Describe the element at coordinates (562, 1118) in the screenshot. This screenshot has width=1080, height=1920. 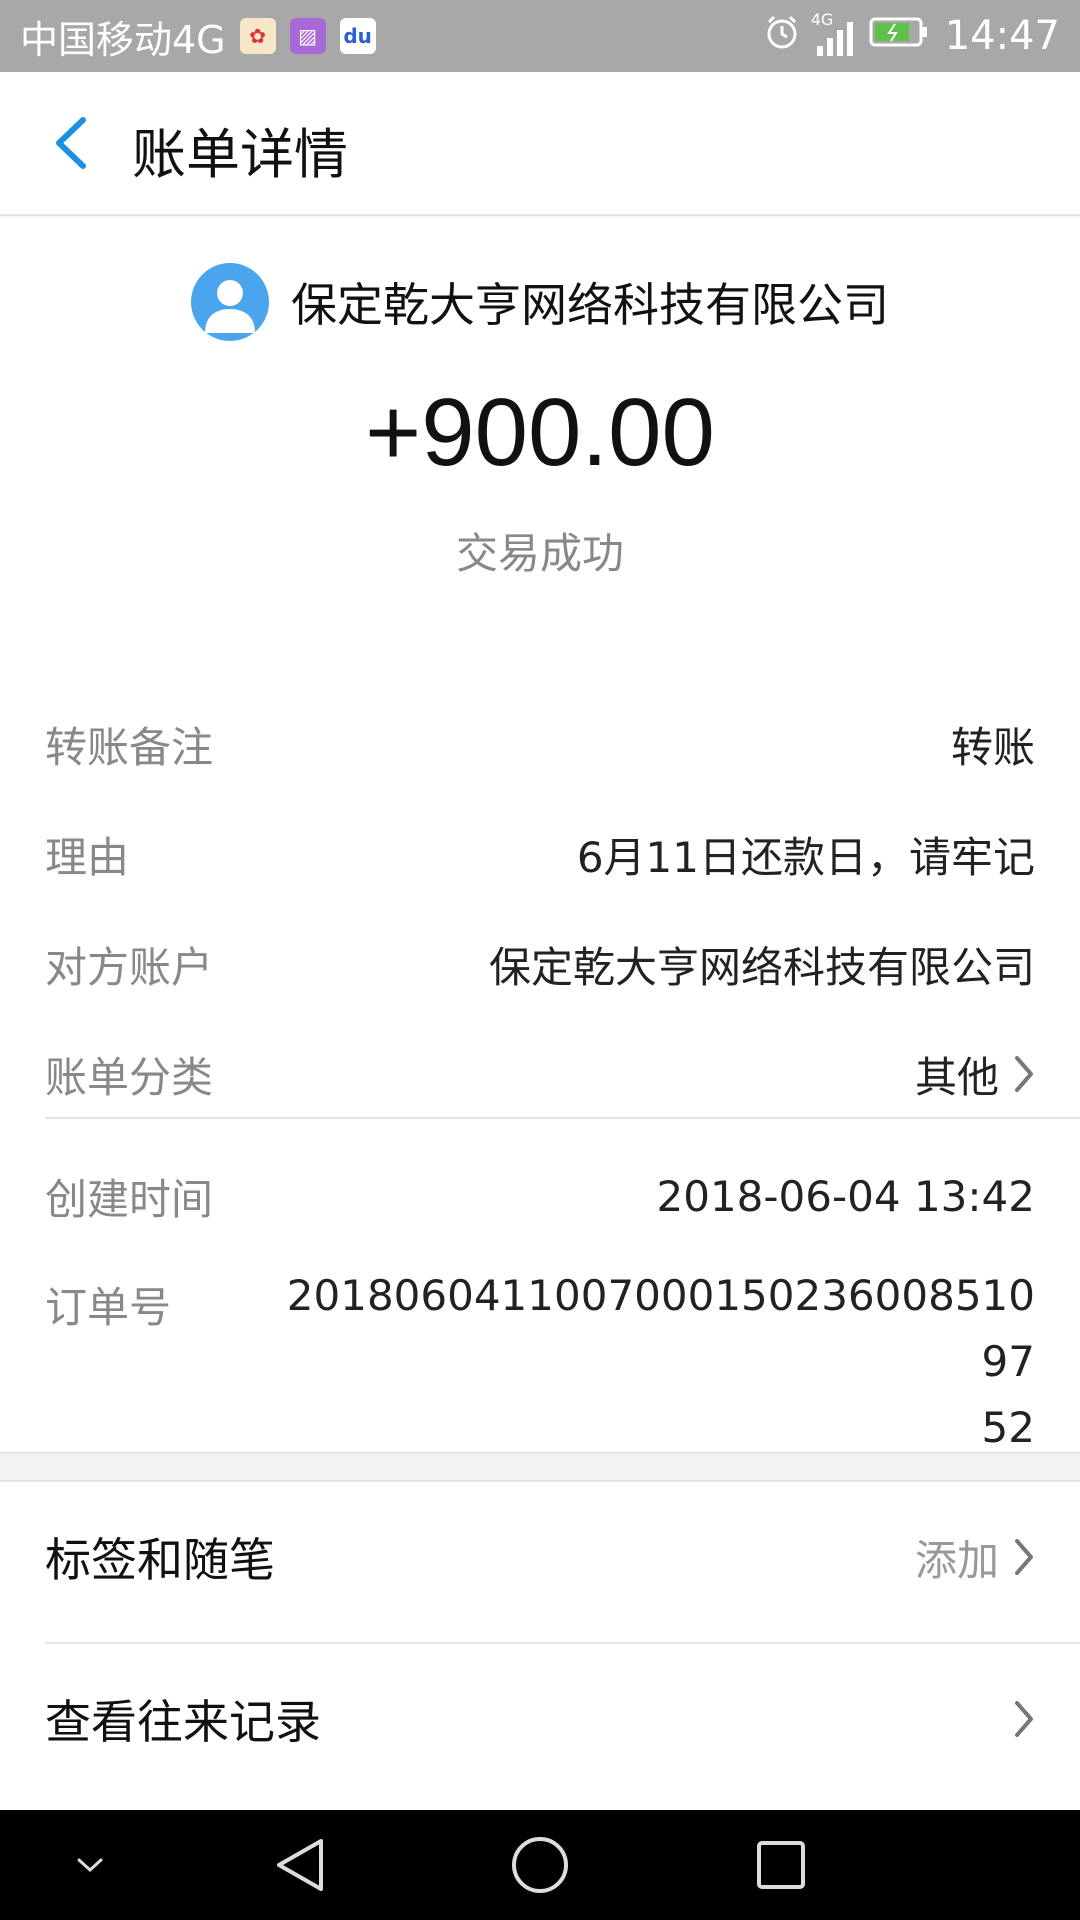
I see `divider` at that location.